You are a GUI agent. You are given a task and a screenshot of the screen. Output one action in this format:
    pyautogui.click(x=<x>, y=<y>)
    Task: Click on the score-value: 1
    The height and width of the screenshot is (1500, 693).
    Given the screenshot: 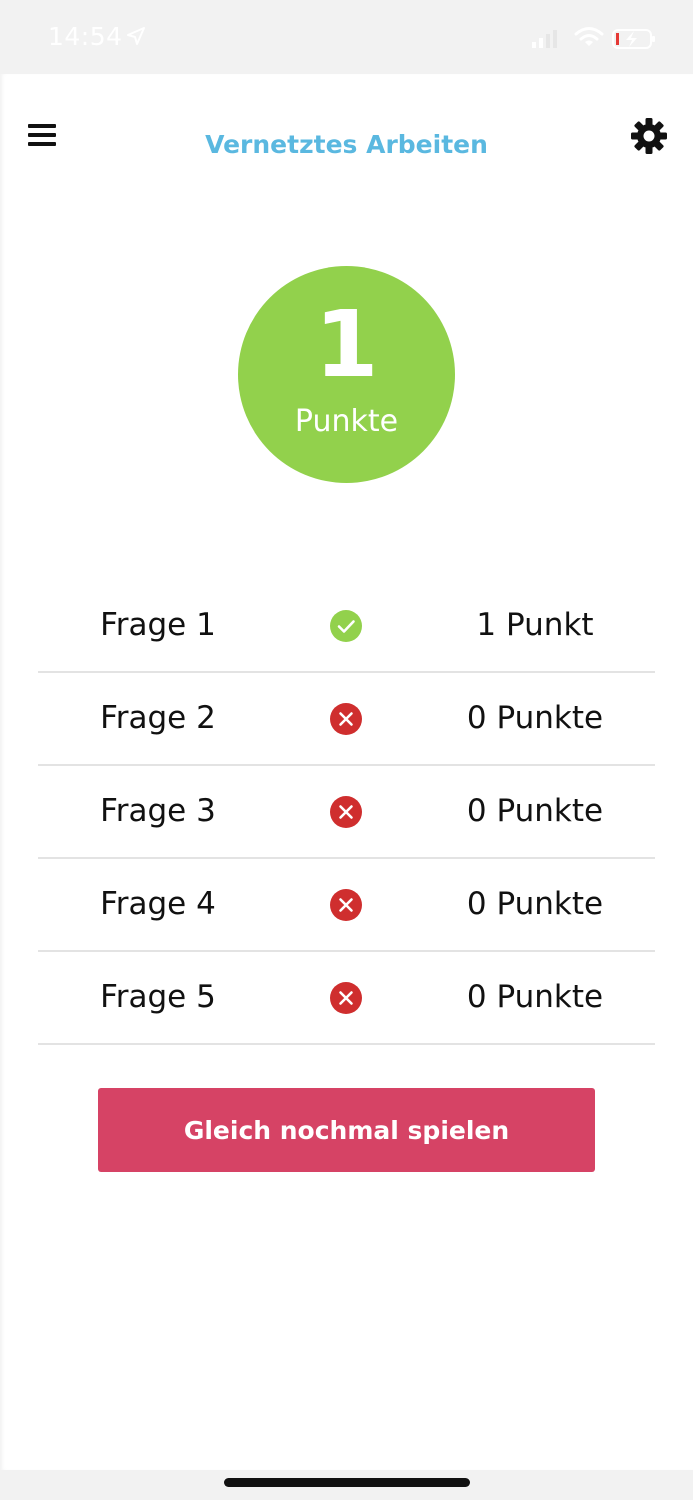 What is the action you would take?
    pyautogui.click(x=346, y=344)
    